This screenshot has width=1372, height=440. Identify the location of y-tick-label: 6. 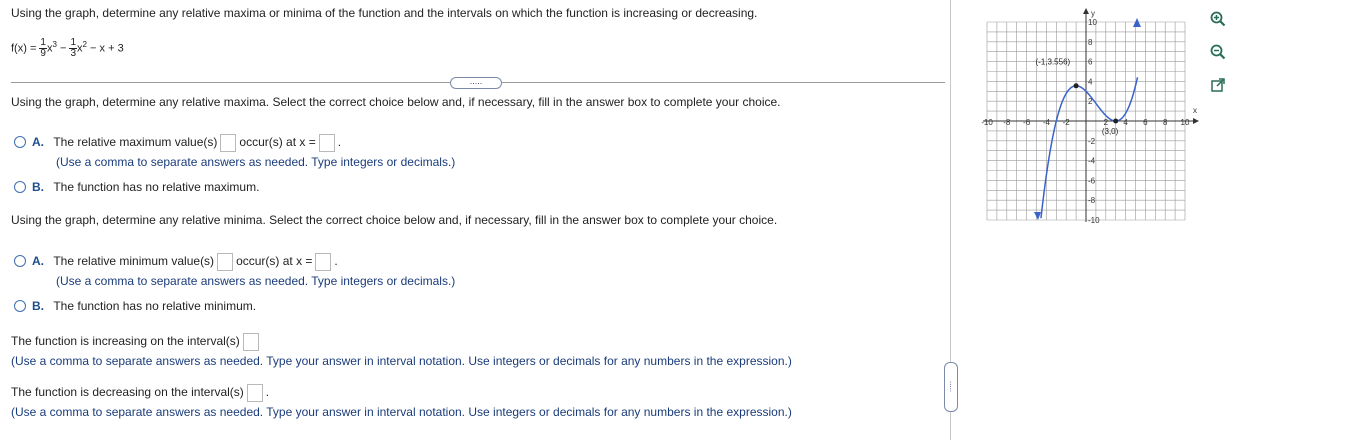
(1090, 62).